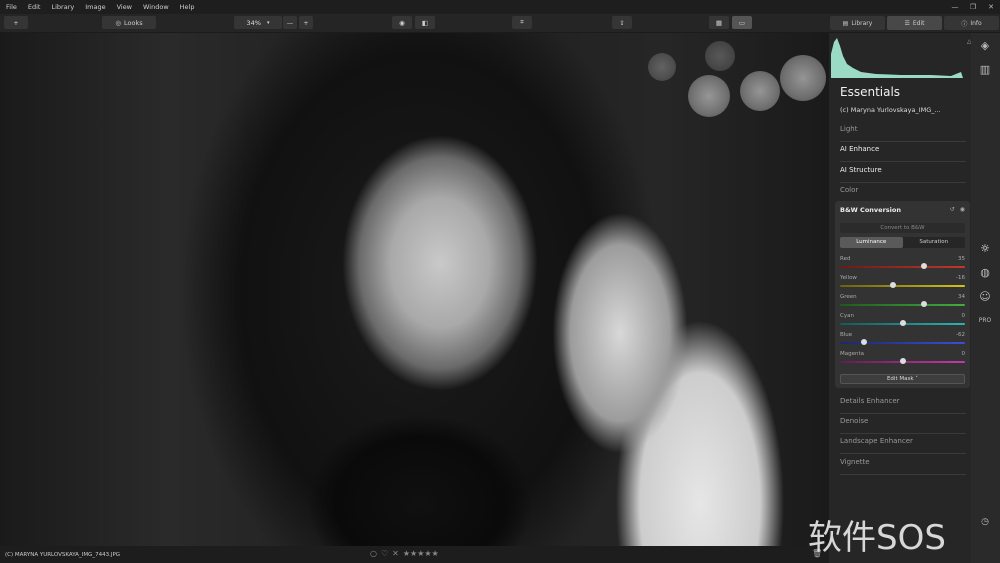 The image size is (1000, 563). What do you see at coordinates (848, 278) in the screenshot?
I see `slider-label: Yellow` at bounding box center [848, 278].